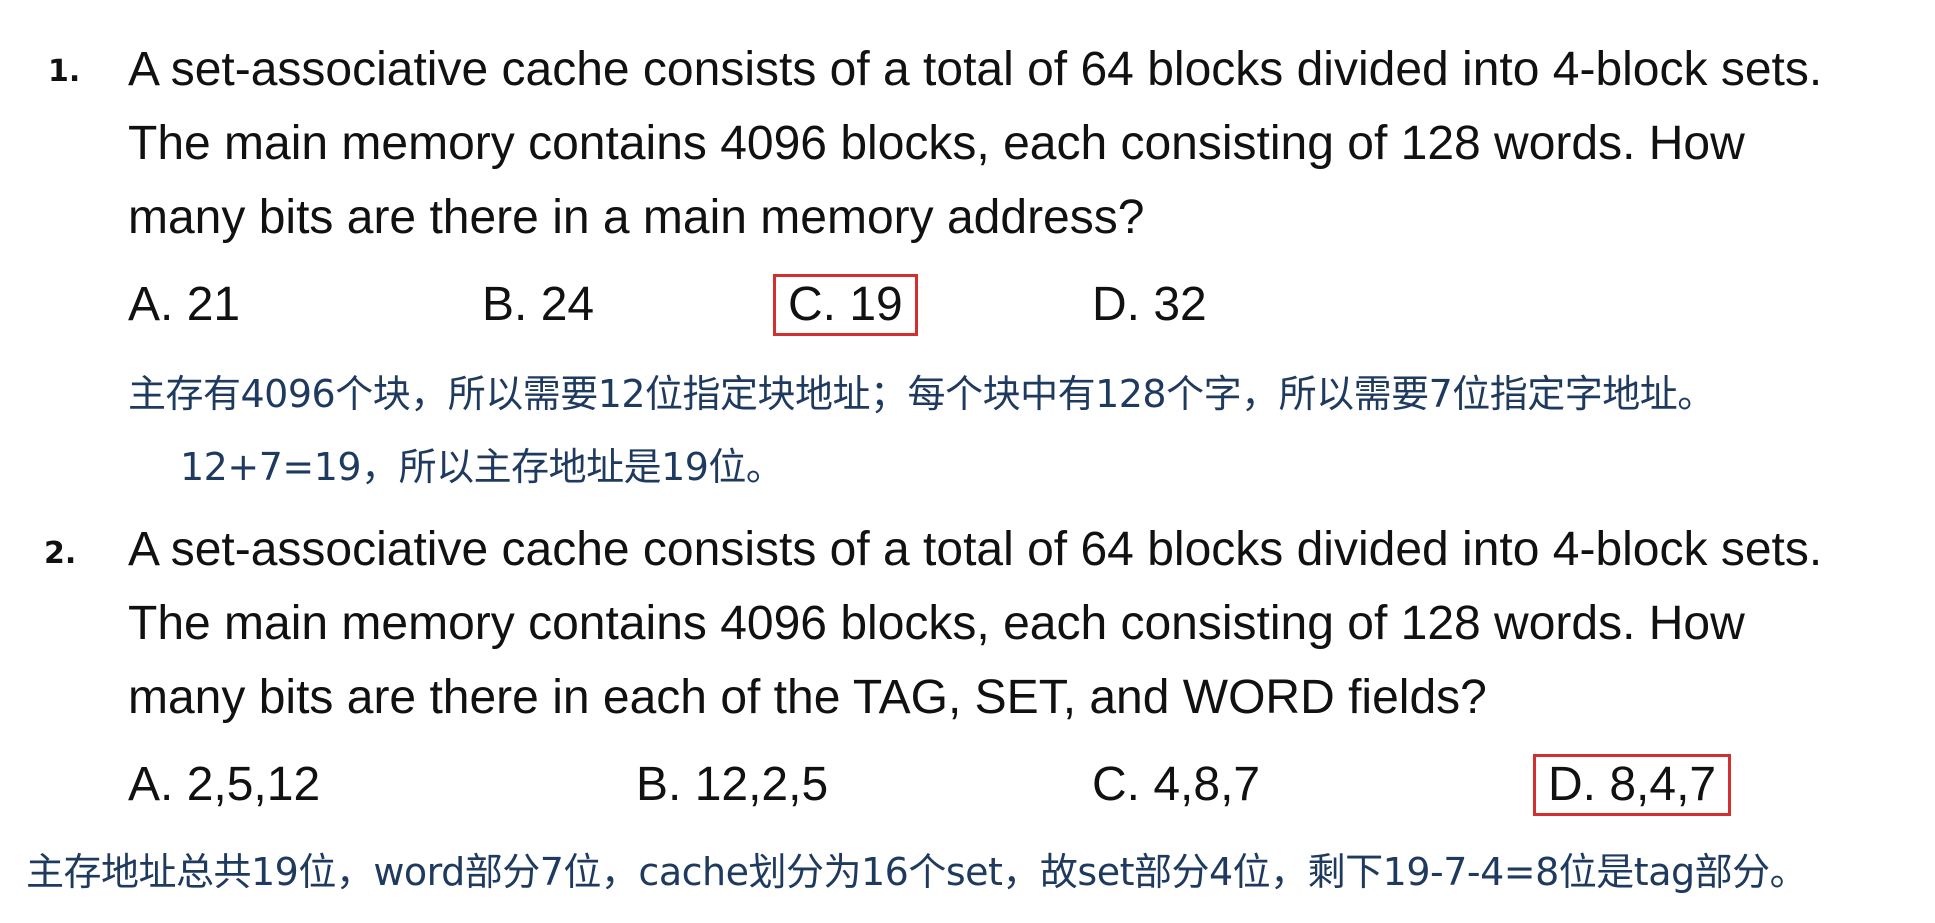 This screenshot has height=923, width=1935. I want to click on option-c: C. 4,8,7, so click(1176, 784).